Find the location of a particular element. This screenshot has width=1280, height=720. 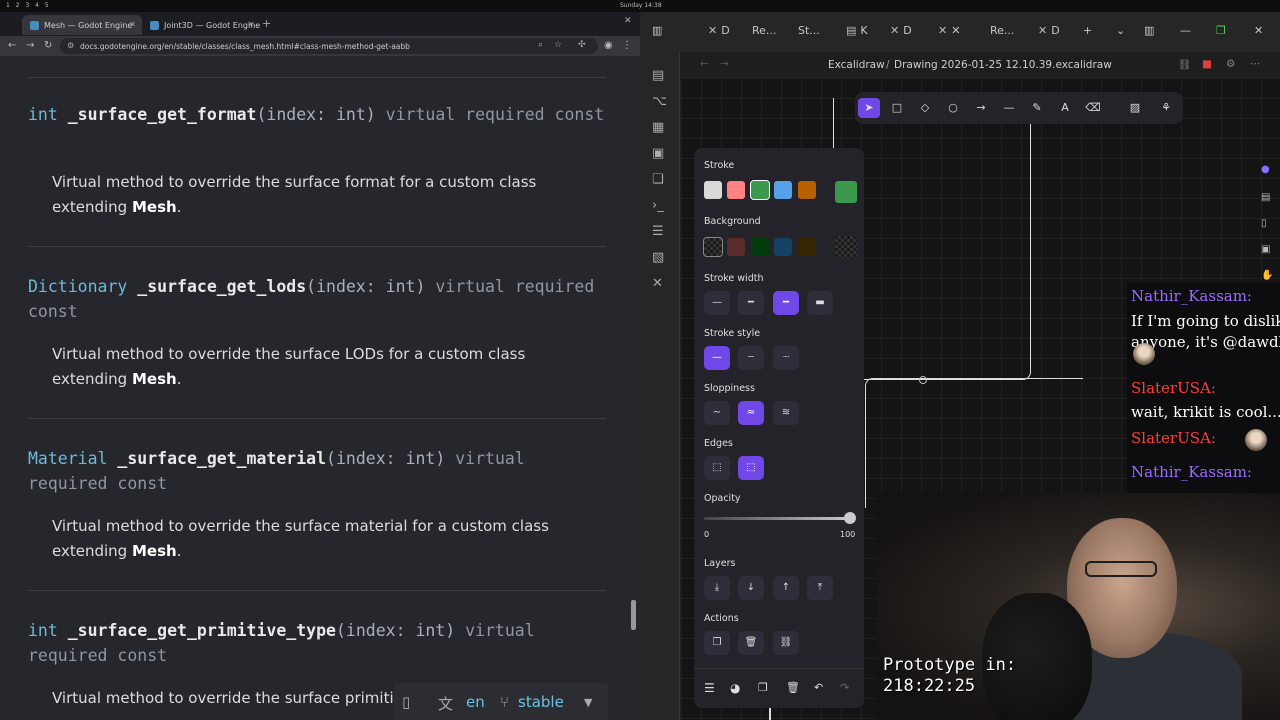

eraser-tool-icon: ⌫ is located at coordinates (1093, 108).